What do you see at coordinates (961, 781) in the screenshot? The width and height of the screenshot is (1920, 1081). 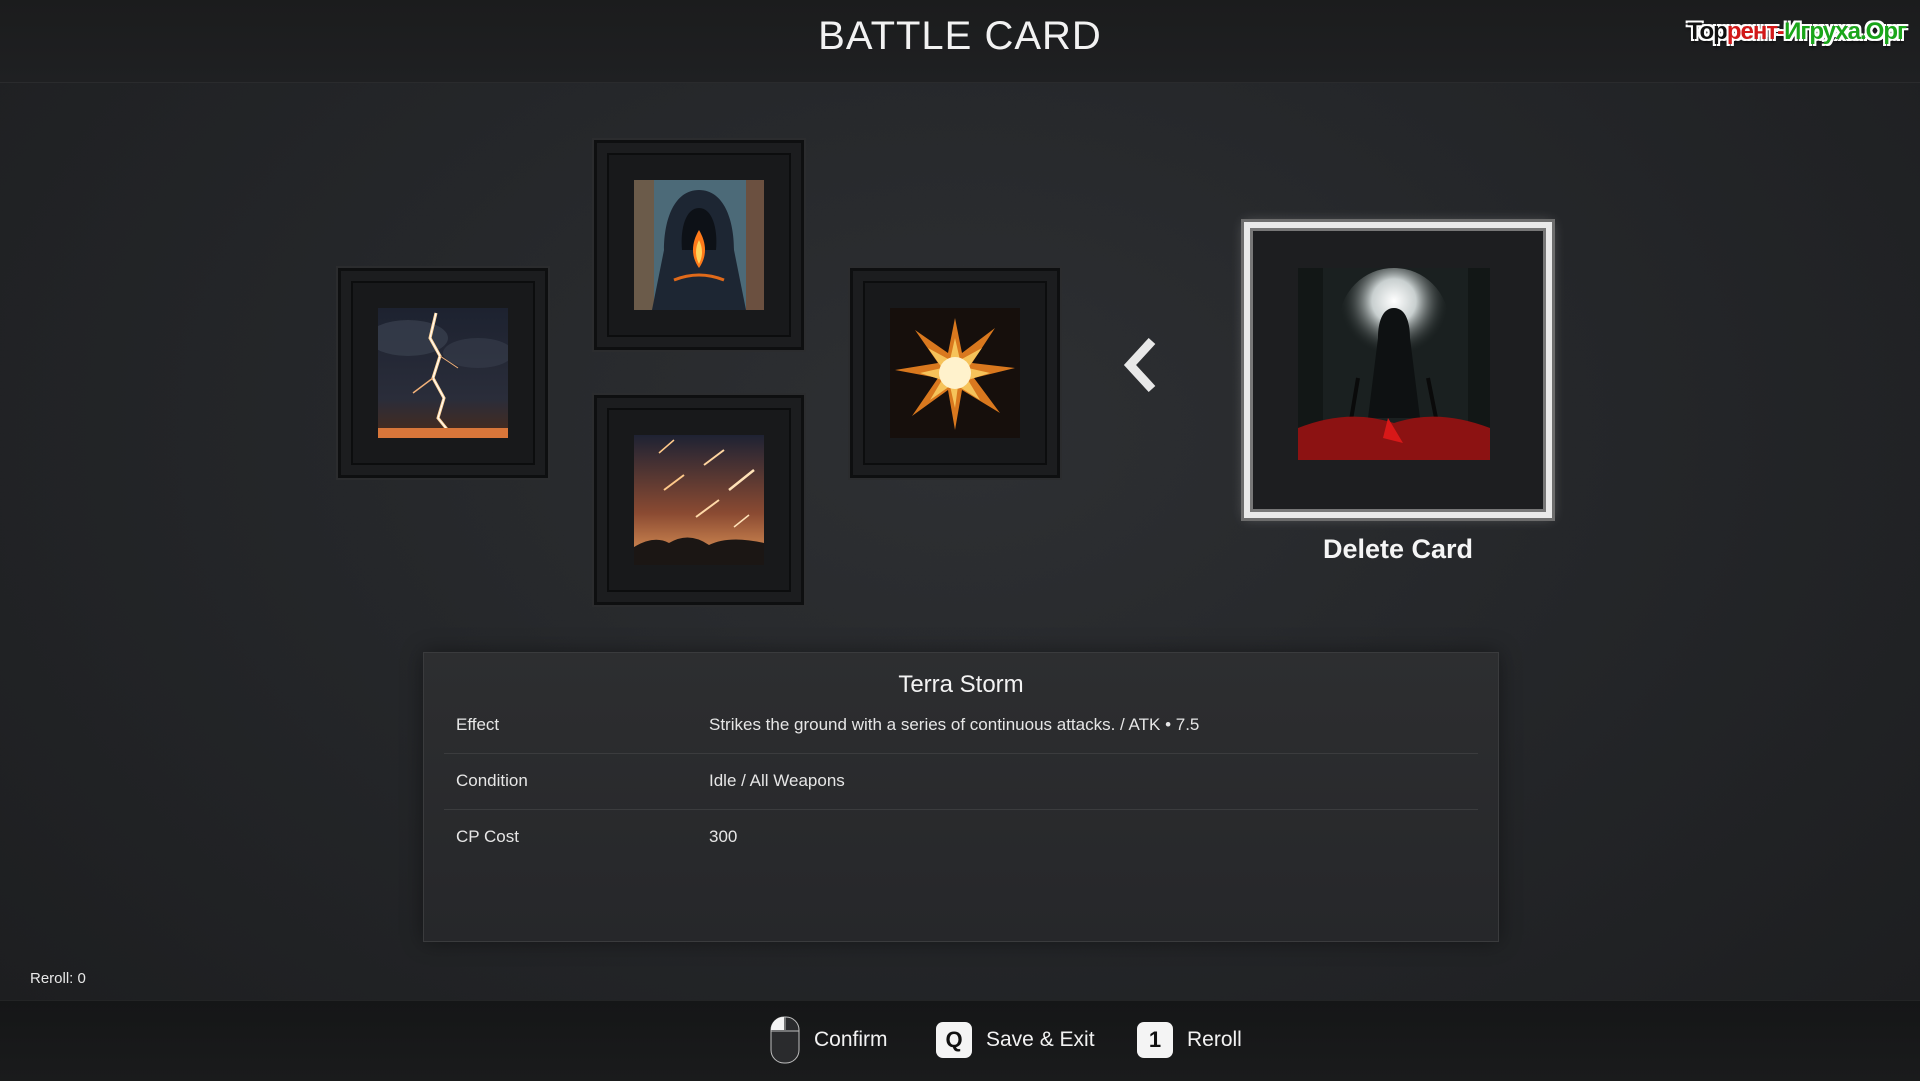 I see `info-row-condition: Condition Idle / All Weapons` at bounding box center [961, 781].